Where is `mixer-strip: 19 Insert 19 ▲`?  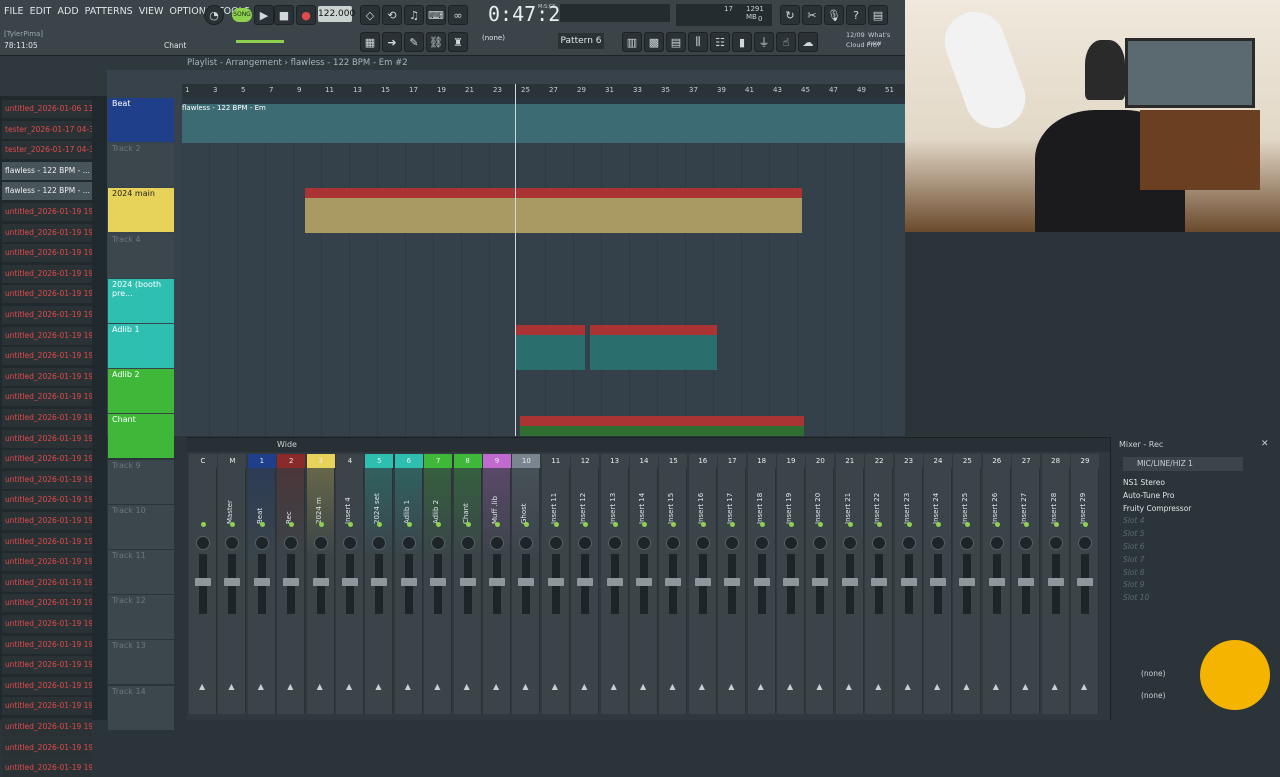
mixer-strip: 19 Insert 19 ▲ is located at coordinates (791, 584).